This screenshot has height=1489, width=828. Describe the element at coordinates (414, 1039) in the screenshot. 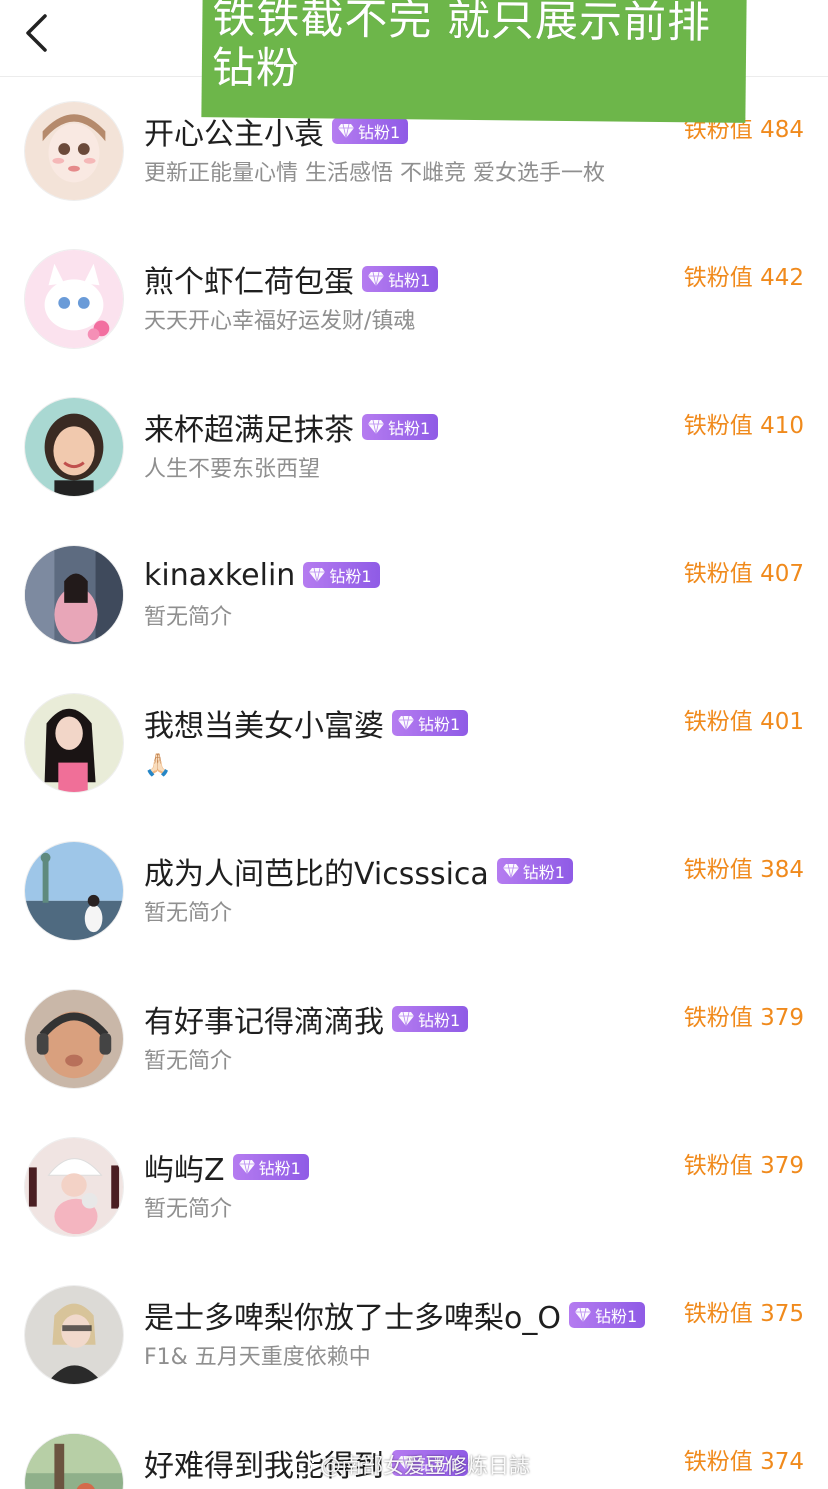

I see `fan-row: 有好事记得滴滴我 钻粉1 暂无简介 铁粉值 379` at that location.